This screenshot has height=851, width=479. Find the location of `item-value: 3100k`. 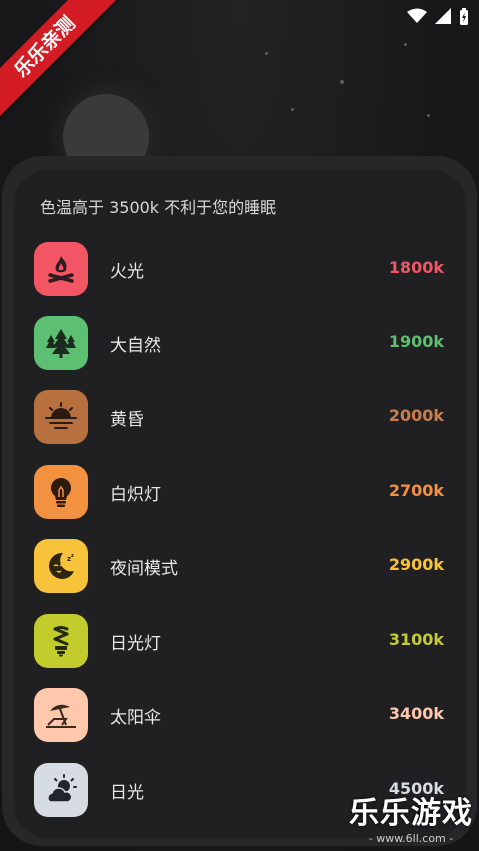

item-value: 3100k is located at coordinates (416, 639).